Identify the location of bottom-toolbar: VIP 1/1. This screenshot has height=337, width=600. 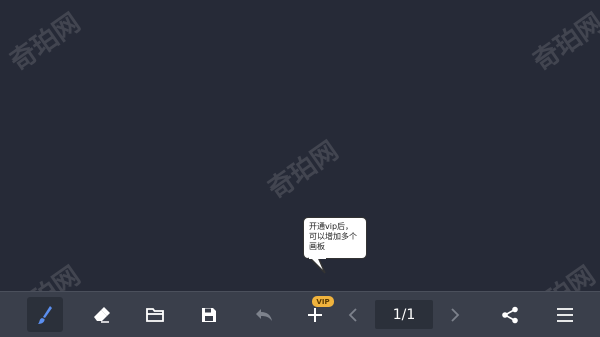
(300, 314).